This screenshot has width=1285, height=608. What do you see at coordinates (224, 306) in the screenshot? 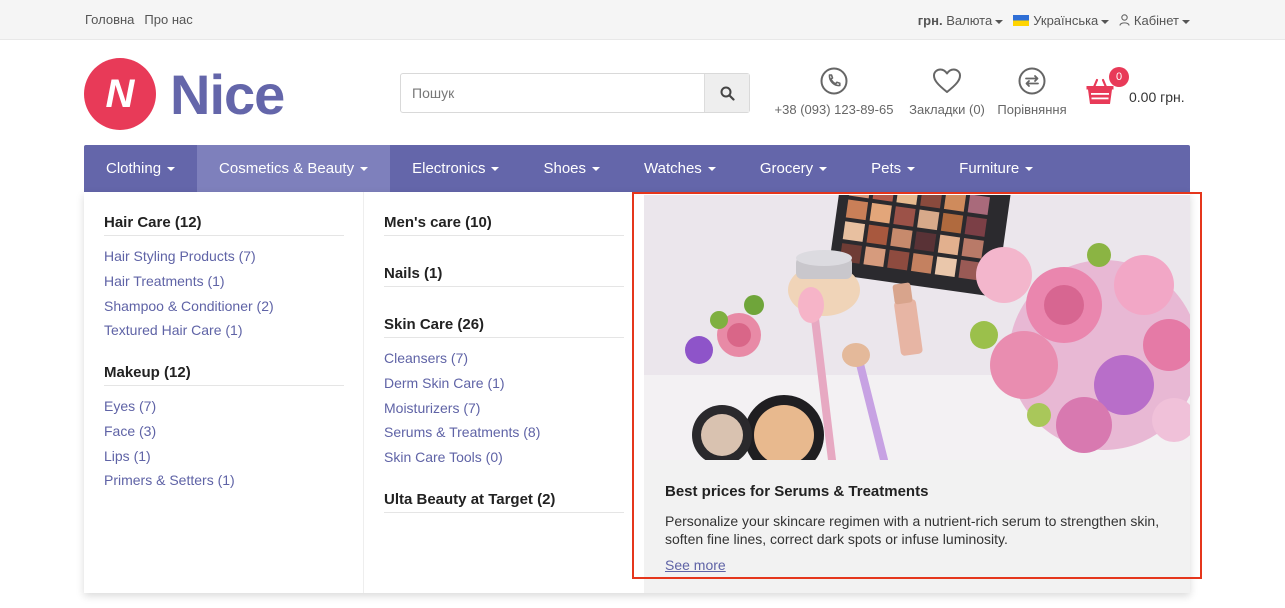
I see `subcategory-link: Shampoo & Conditioner (2)` at bounding box center [224, 306].